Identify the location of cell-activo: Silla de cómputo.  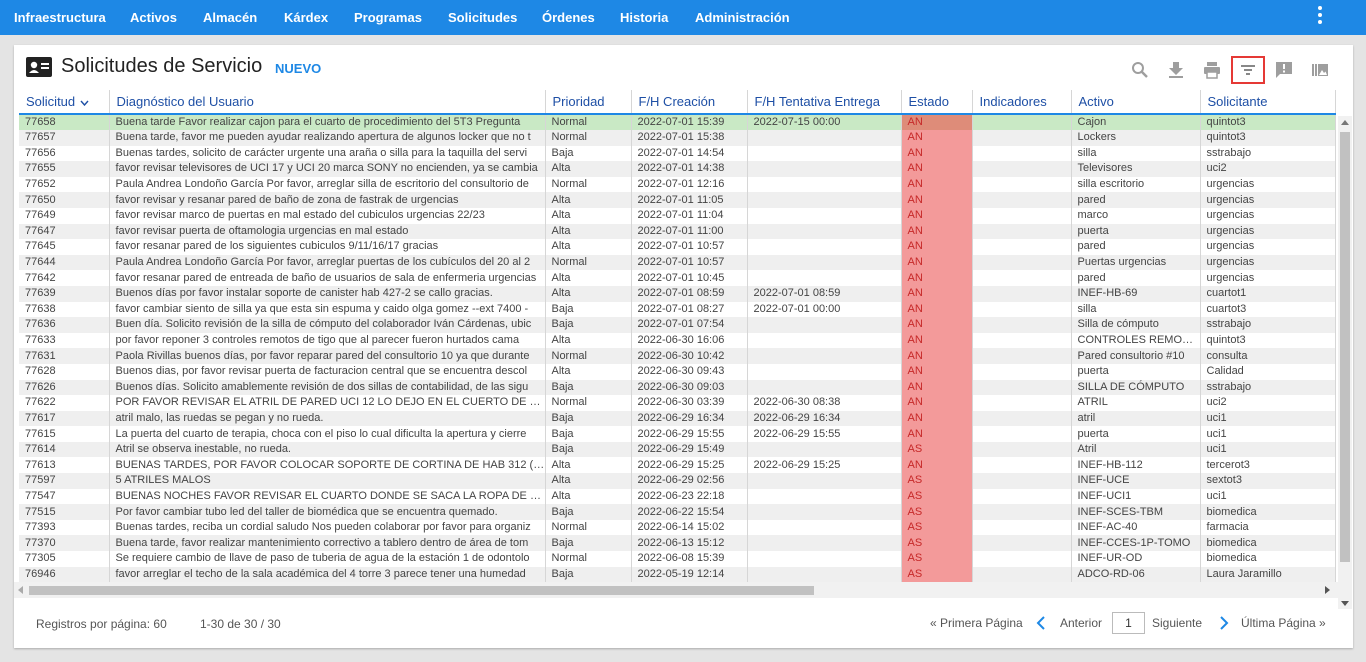
(1136, 325).